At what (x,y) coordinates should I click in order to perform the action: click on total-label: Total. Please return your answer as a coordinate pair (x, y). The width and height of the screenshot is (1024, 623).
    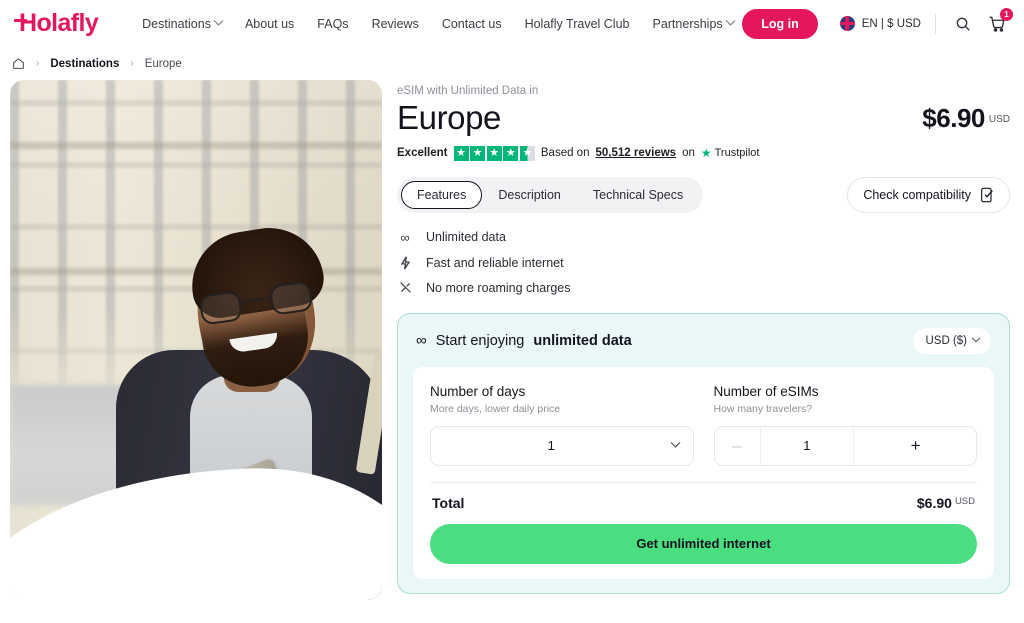
    Looking at the image, I should click on (448, 502).